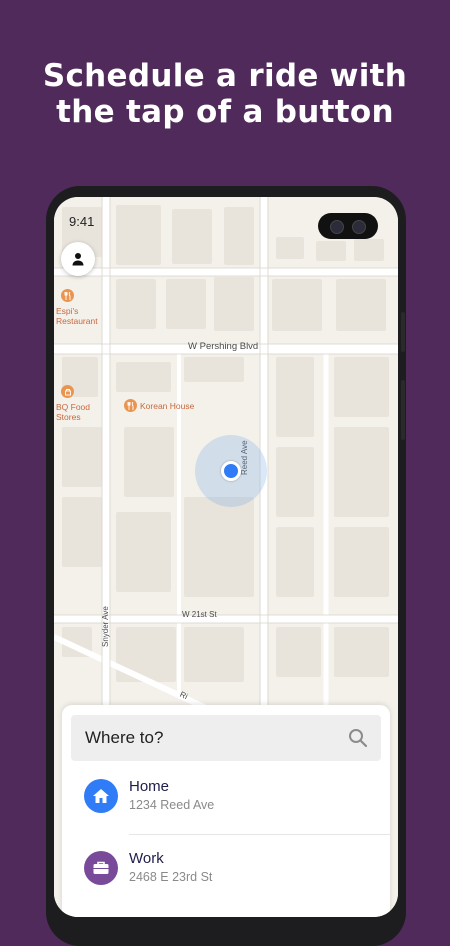  What do you see at coordinates (82, 221) in the screenshot?
I see `status-bar-time: 9:41` at bounding box center [82, 221].